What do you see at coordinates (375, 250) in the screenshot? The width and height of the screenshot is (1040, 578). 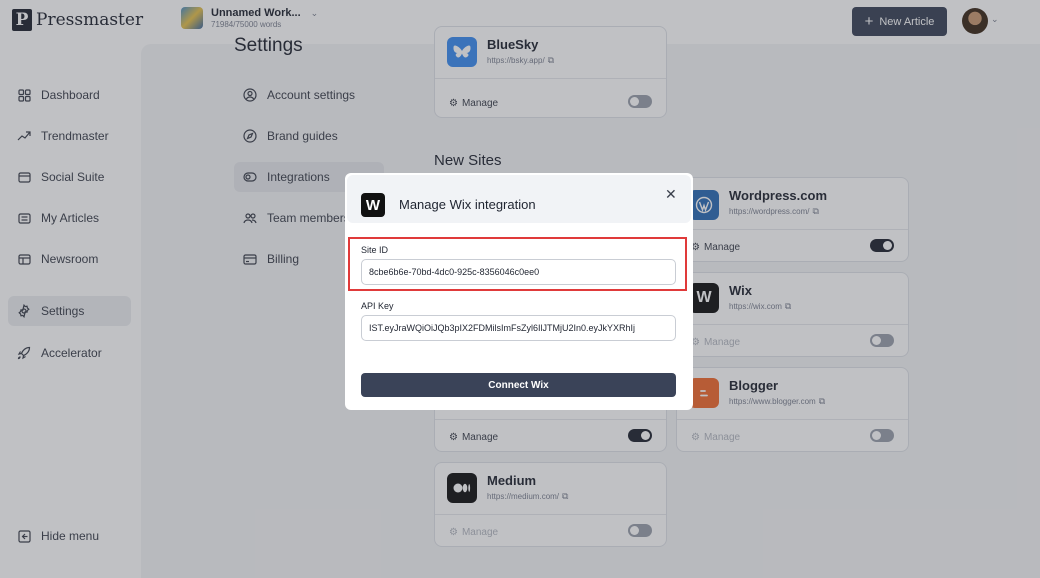 I see `site-id-label: Site ID` at bounding box center [375, 250].